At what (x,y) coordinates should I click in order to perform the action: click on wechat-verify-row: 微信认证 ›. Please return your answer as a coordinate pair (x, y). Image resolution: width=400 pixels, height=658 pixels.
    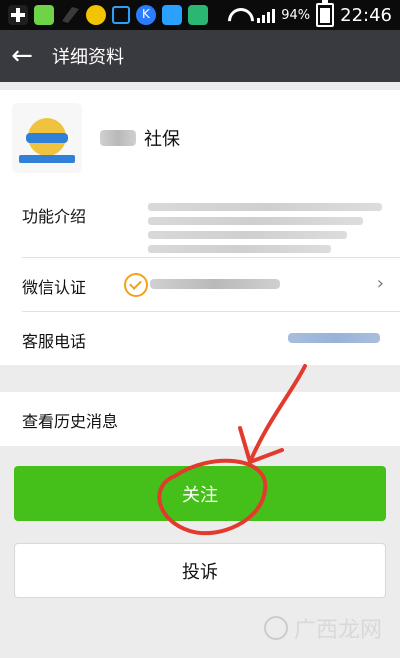
    Looking at the image, I should click on (200, 284).